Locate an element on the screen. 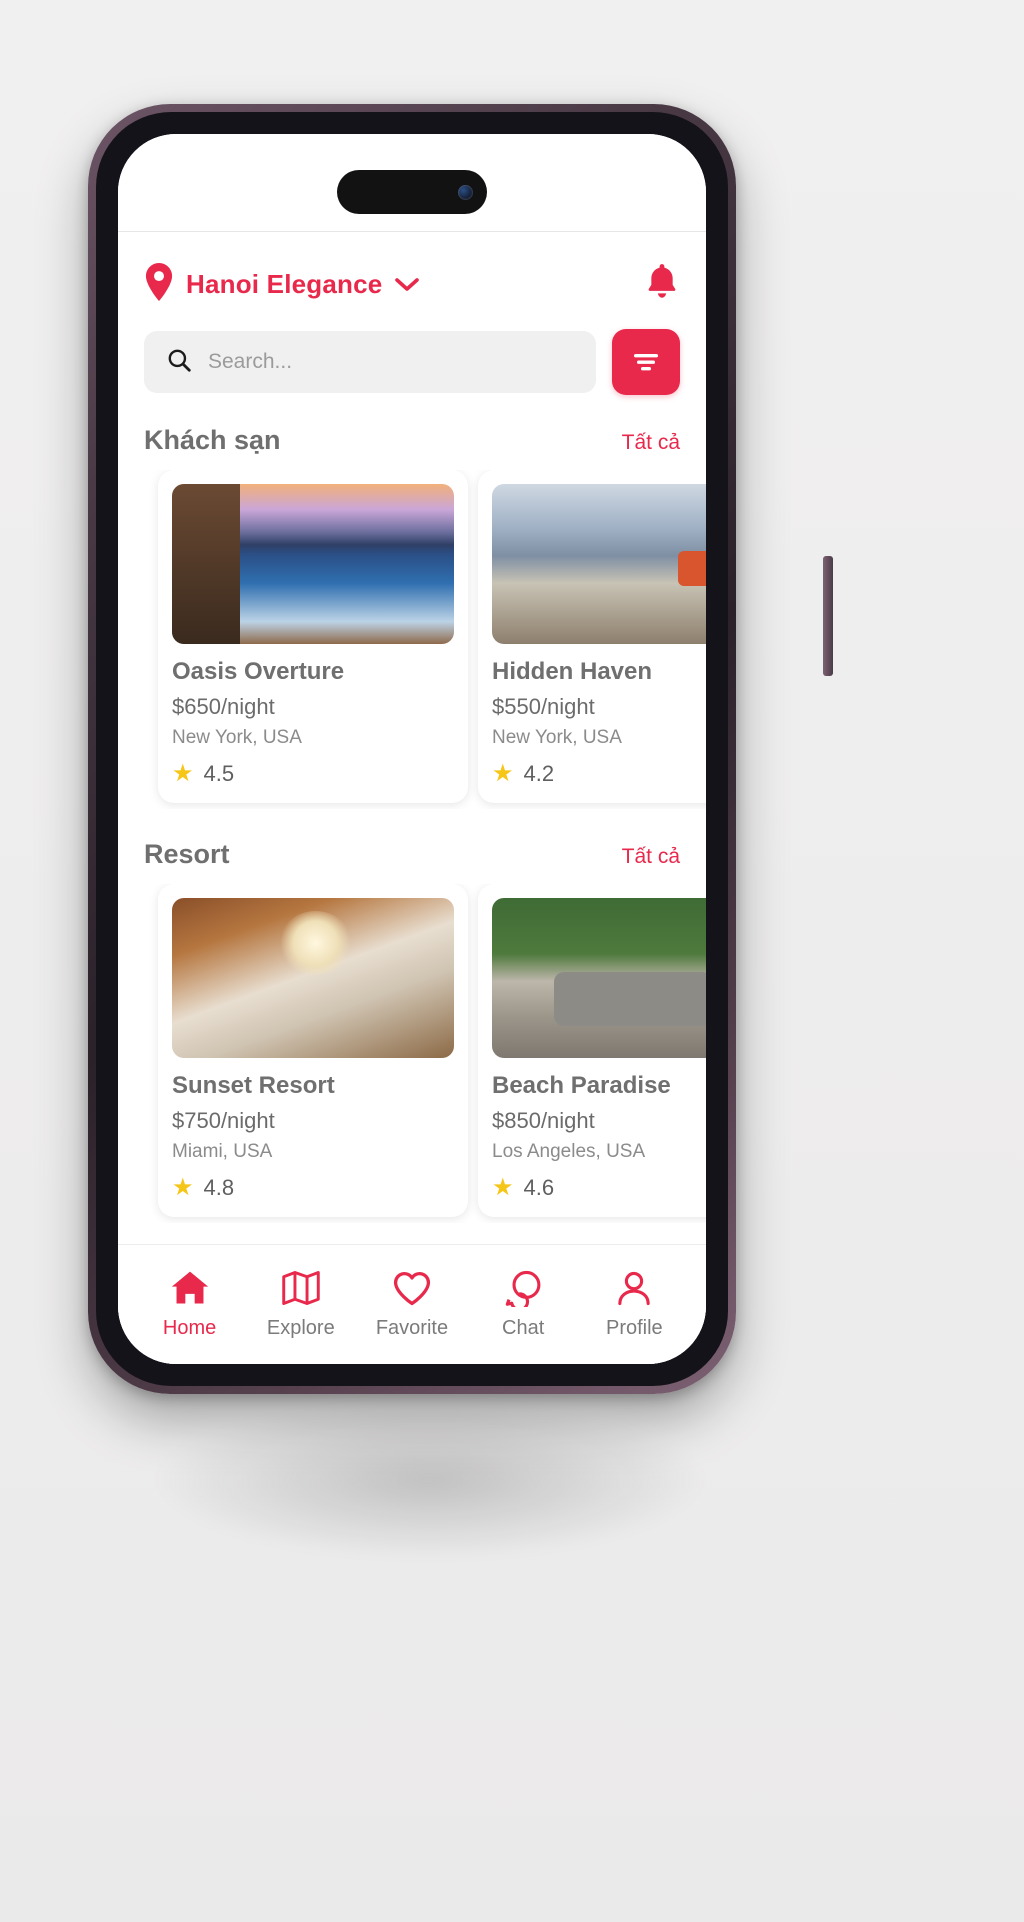  nav-item-profile: Profile is located at coordinates (634, 1304).